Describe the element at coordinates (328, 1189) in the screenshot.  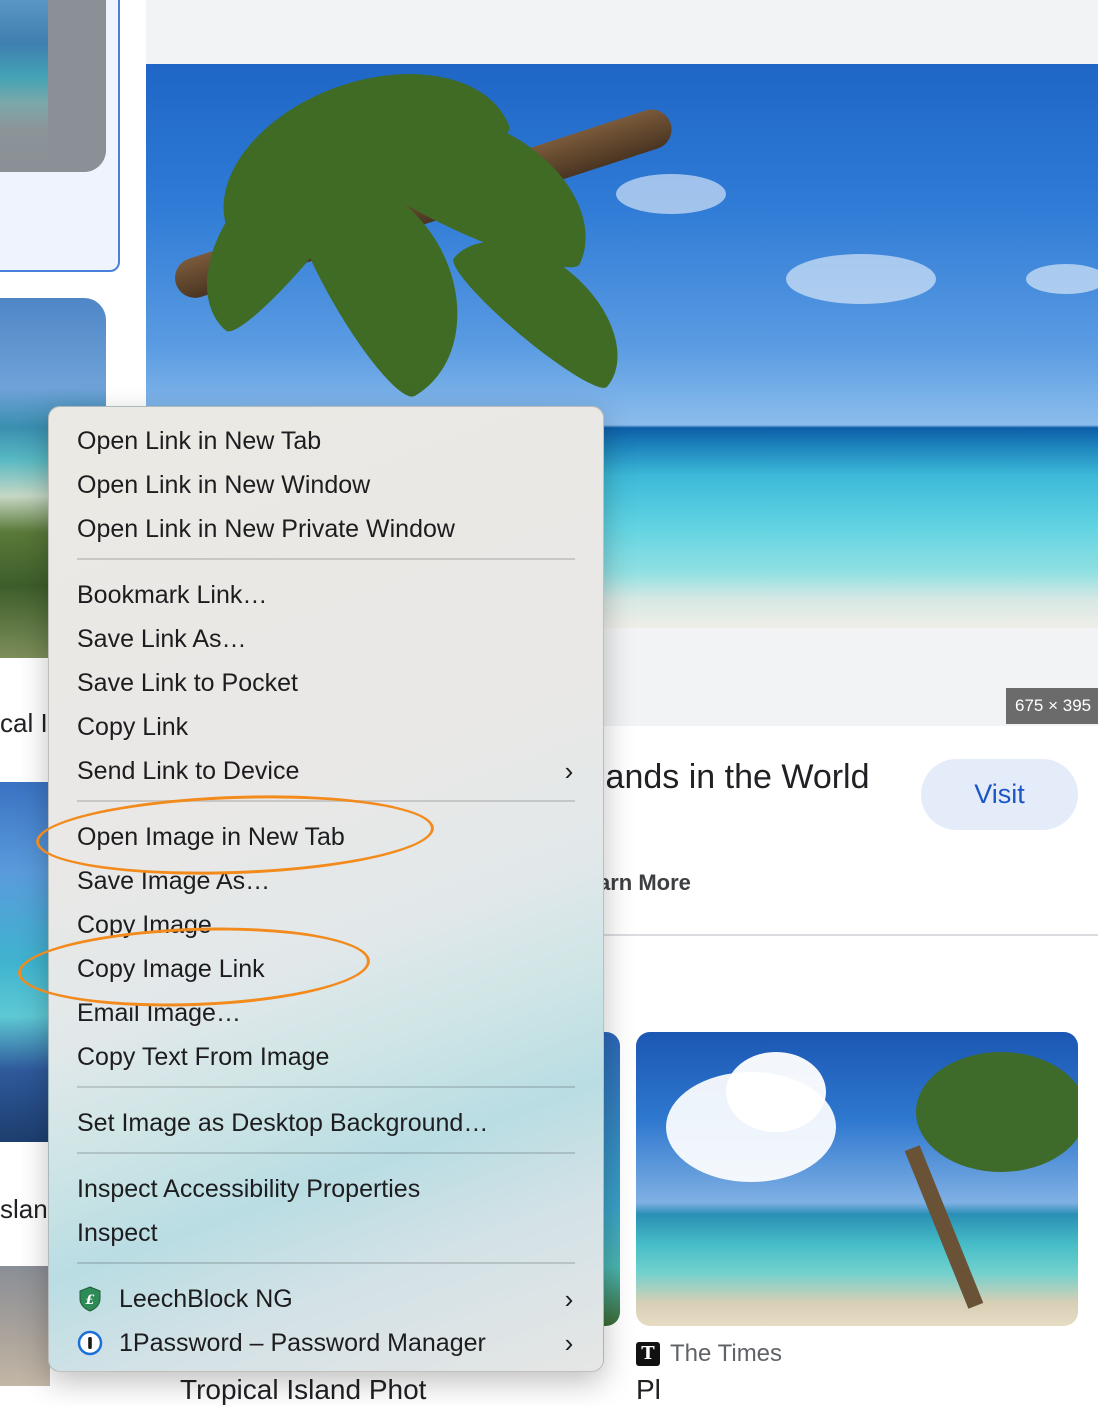
I see `menu-inspect-accessibility: Inspect Accessibility Properties` at that location.